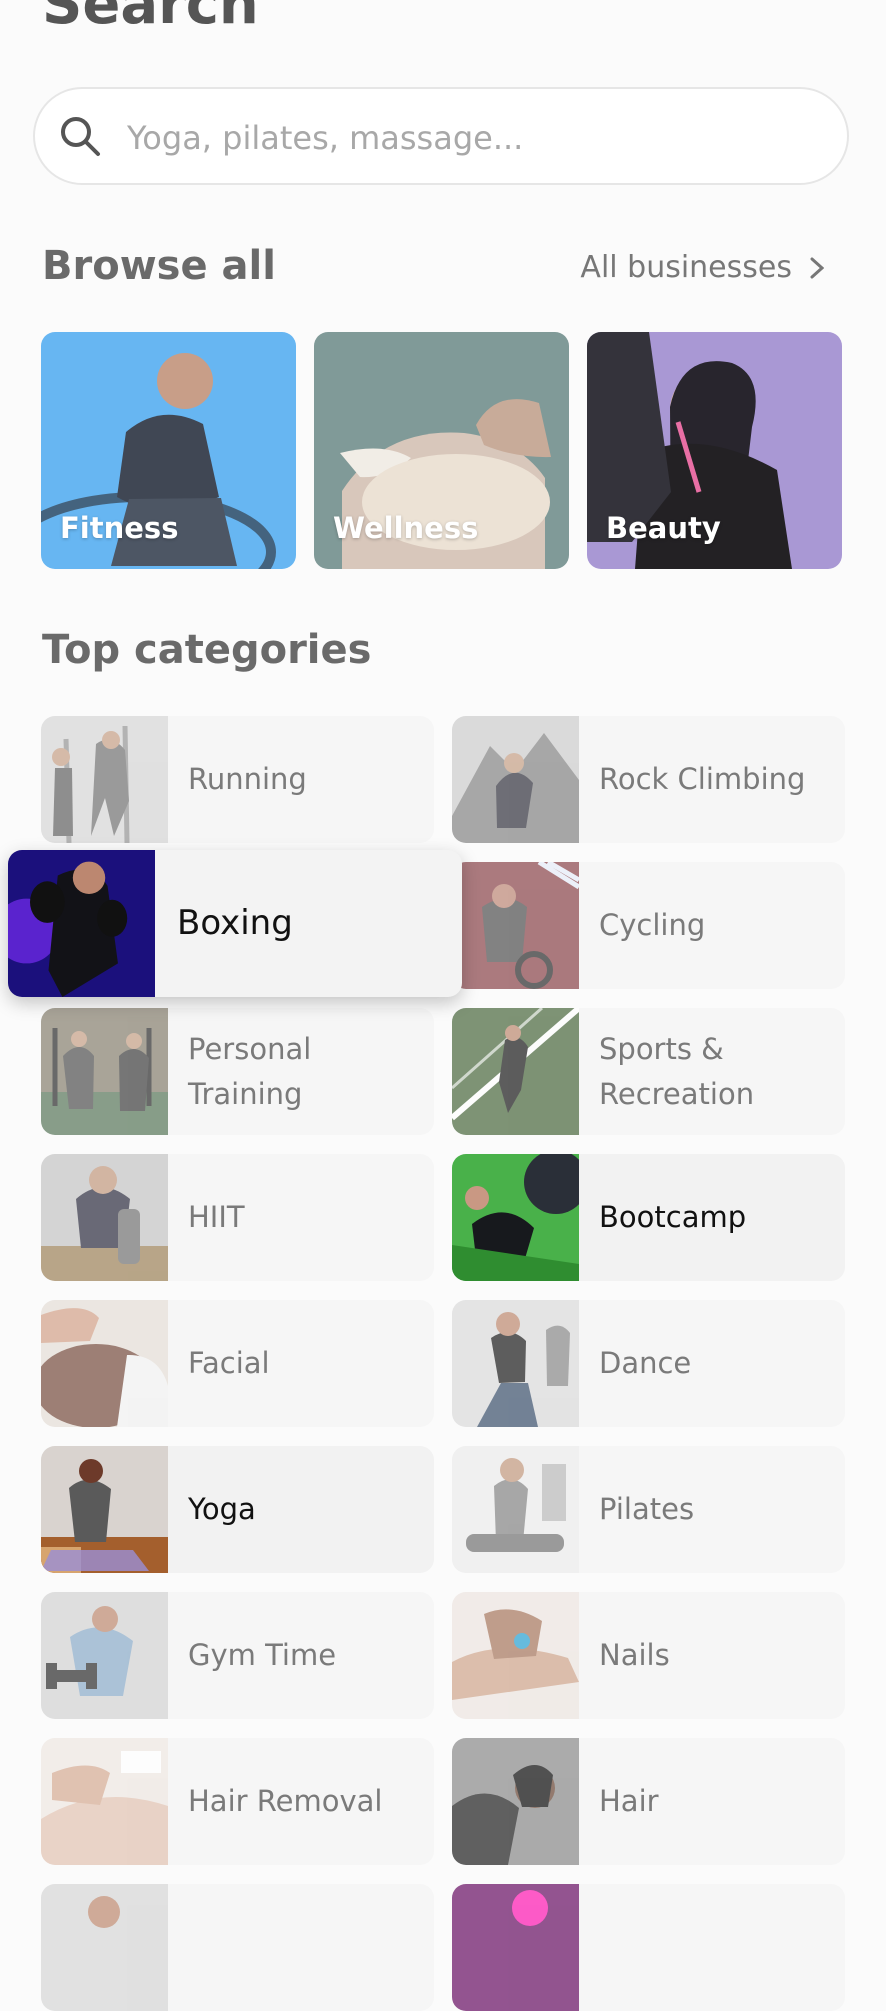 Image resolution: width=886 pixels, height=2011 pixels. What do you see at coordinates (81, 923) in the screenshot?
I see `boxing-thumbnail` at bounding box center [81, 923].